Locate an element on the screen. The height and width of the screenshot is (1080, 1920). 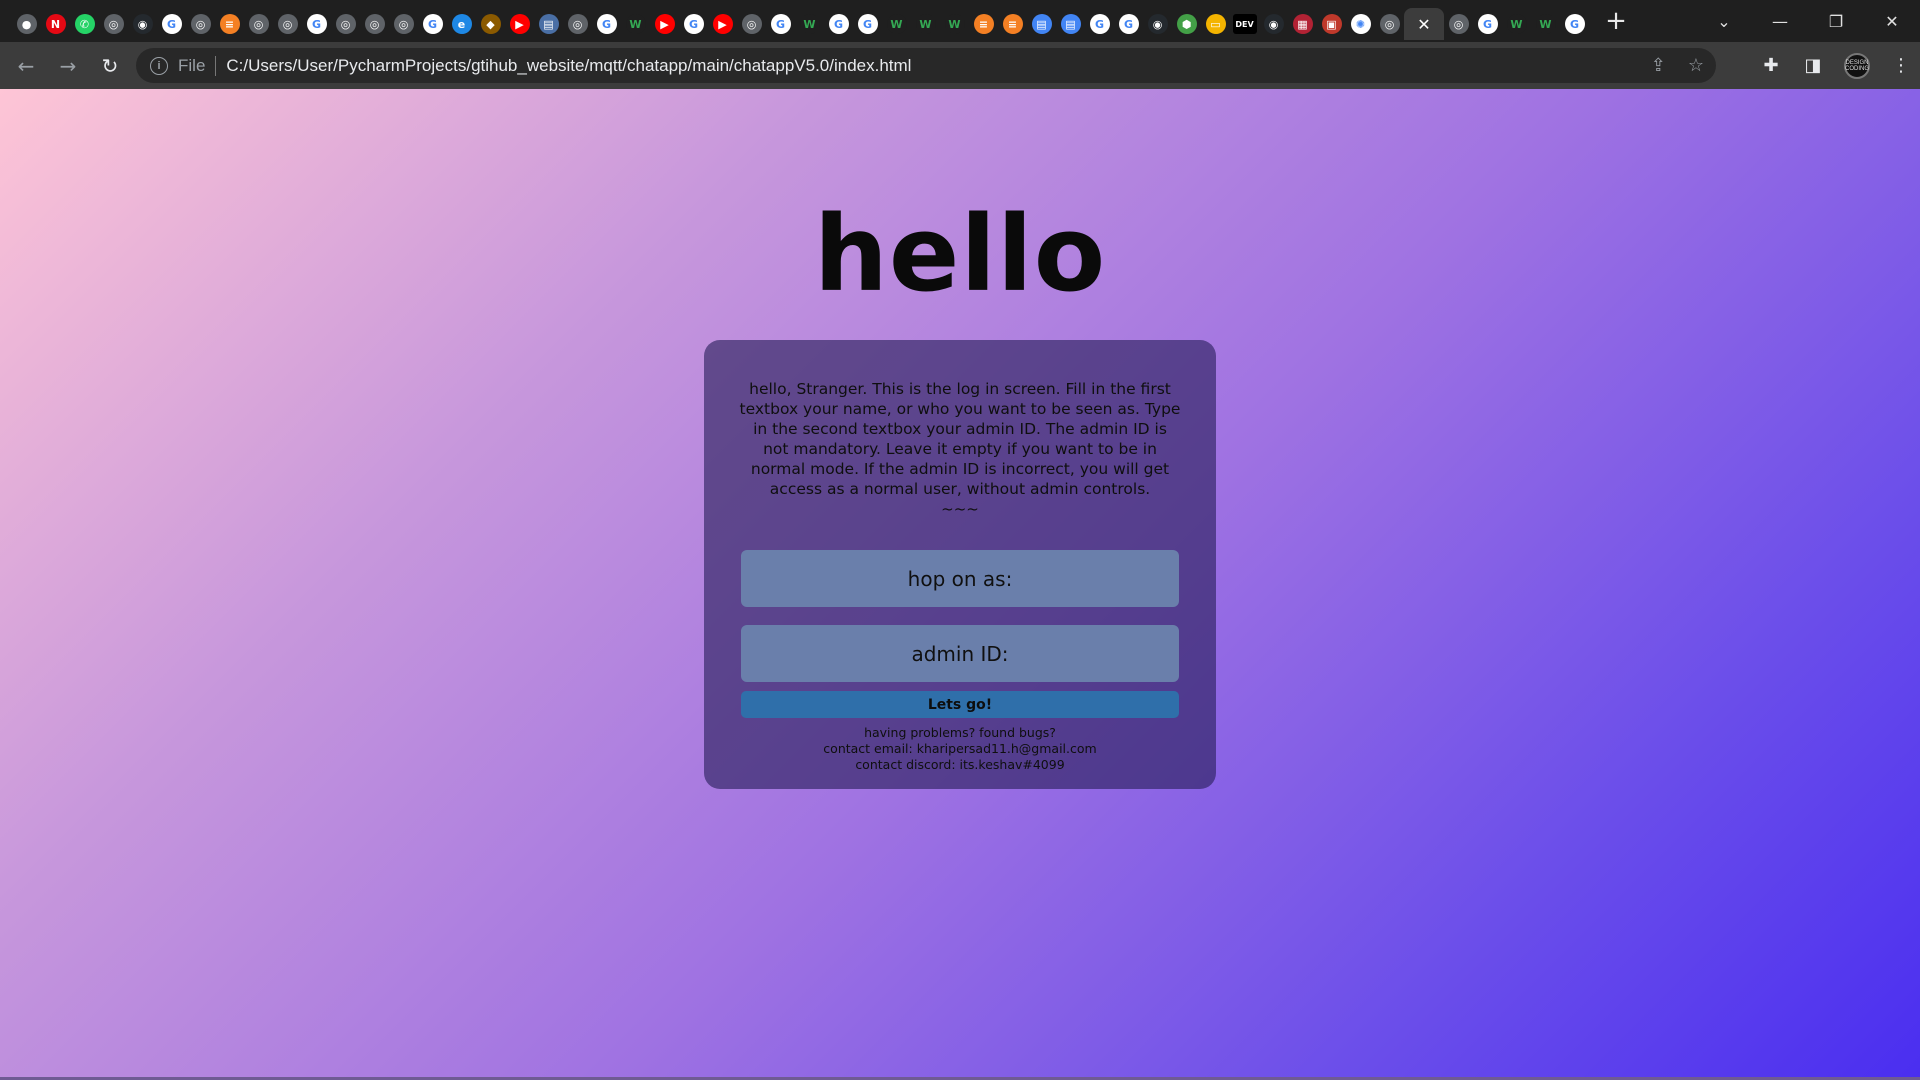
youtube-icon: ▶ is located at coordinates (664, 24).